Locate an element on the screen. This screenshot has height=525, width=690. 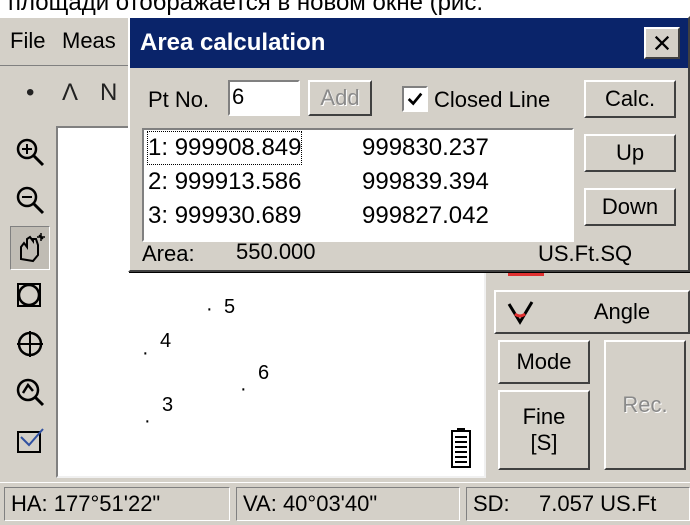
zoom-out-icon is located at coordinates (30, 200).